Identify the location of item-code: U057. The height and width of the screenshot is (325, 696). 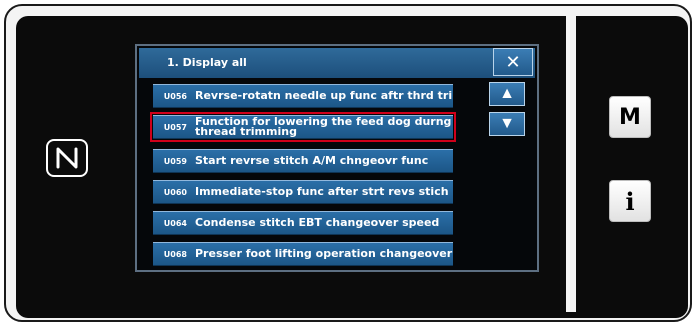
(175, 127).